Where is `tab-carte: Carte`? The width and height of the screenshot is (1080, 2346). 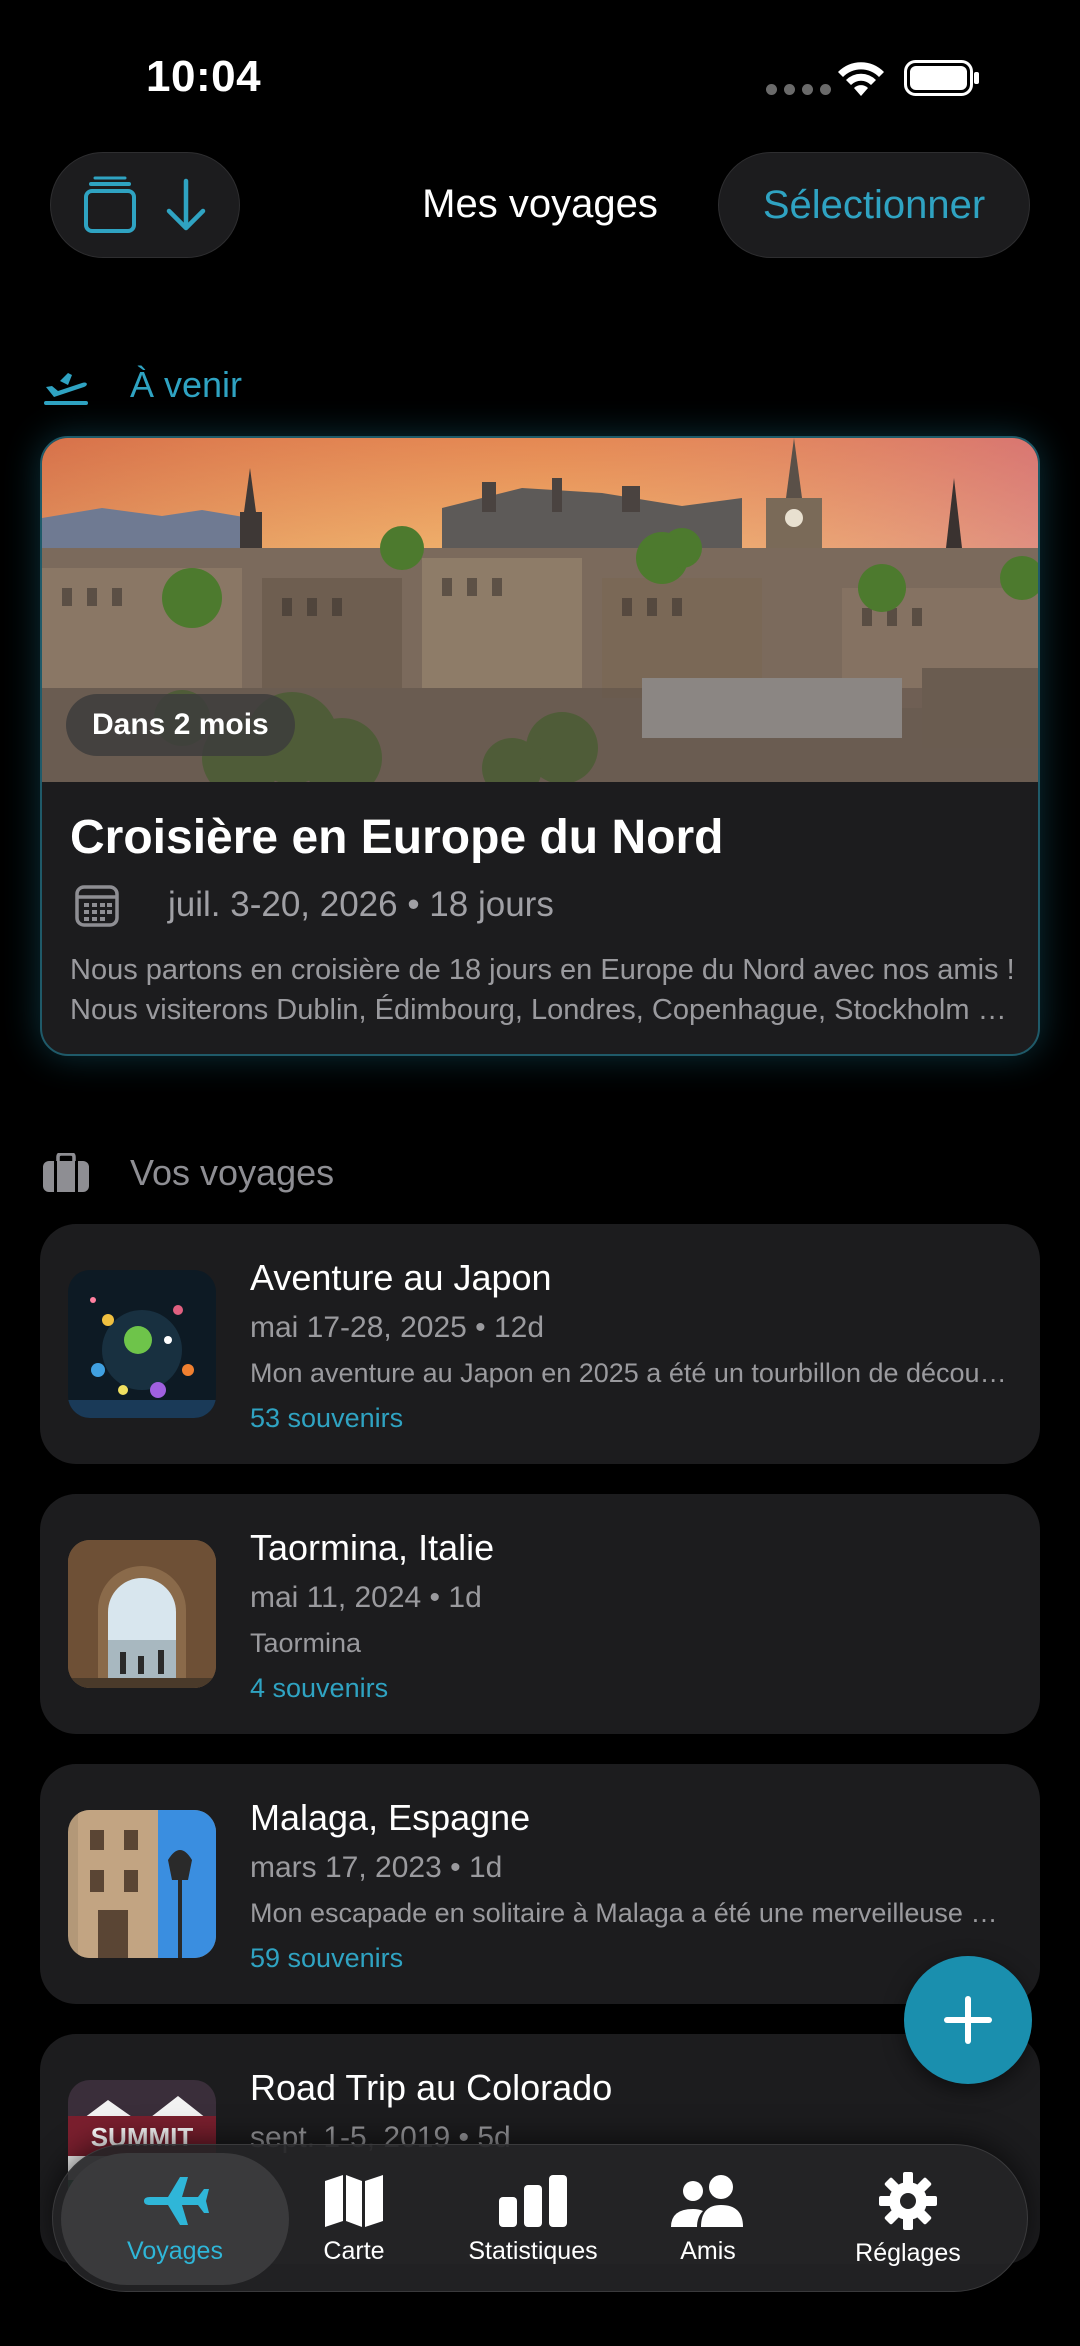 tab-carte: Carte is located at coordinates (354, 2219).